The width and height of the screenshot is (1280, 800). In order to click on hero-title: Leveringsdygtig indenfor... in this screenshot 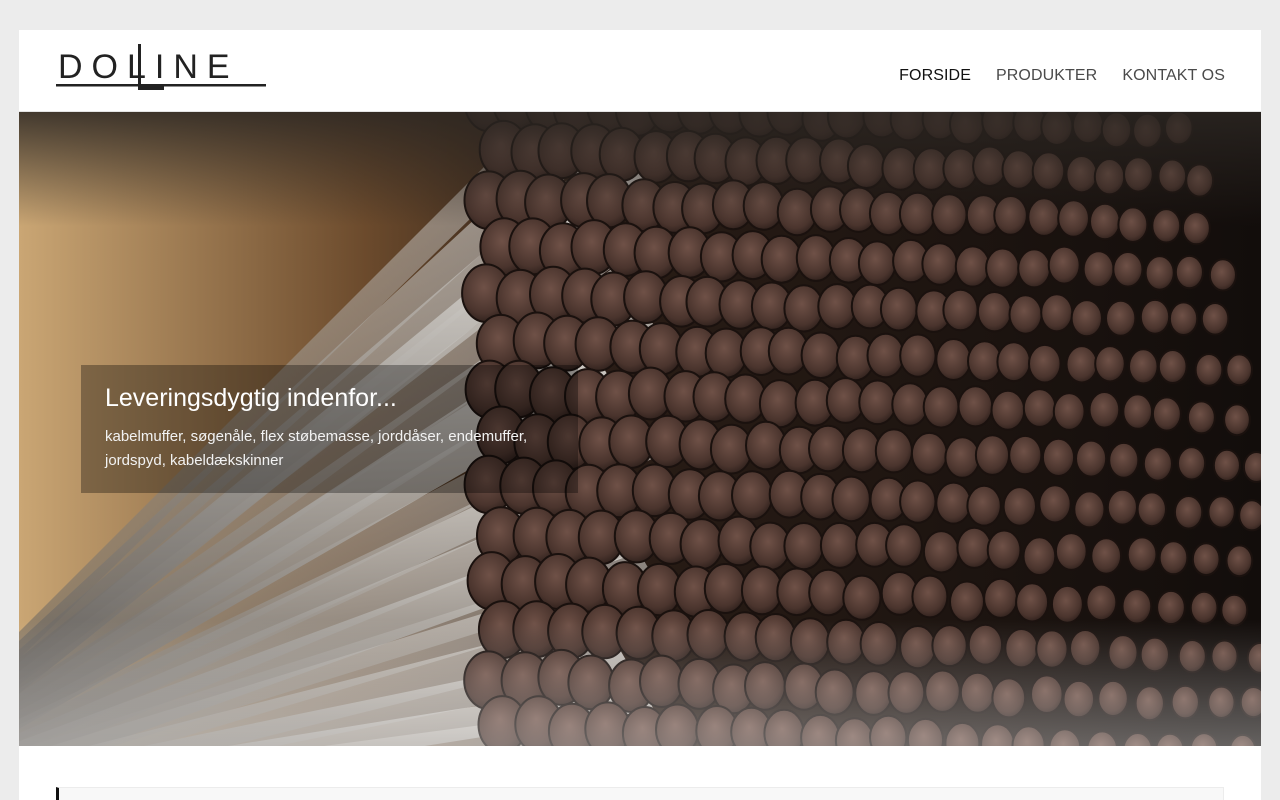, I will do `click(251, 398)`.